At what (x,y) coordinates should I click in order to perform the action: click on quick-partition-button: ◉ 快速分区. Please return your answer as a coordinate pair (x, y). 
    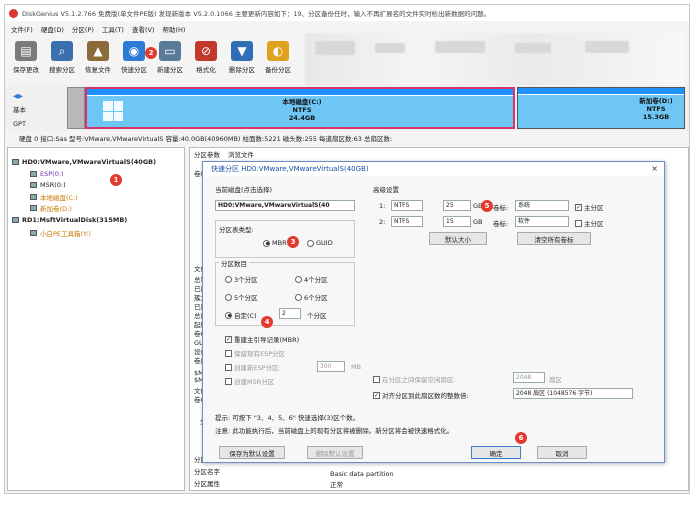
    Looking at the image, I should click on (134, 59).